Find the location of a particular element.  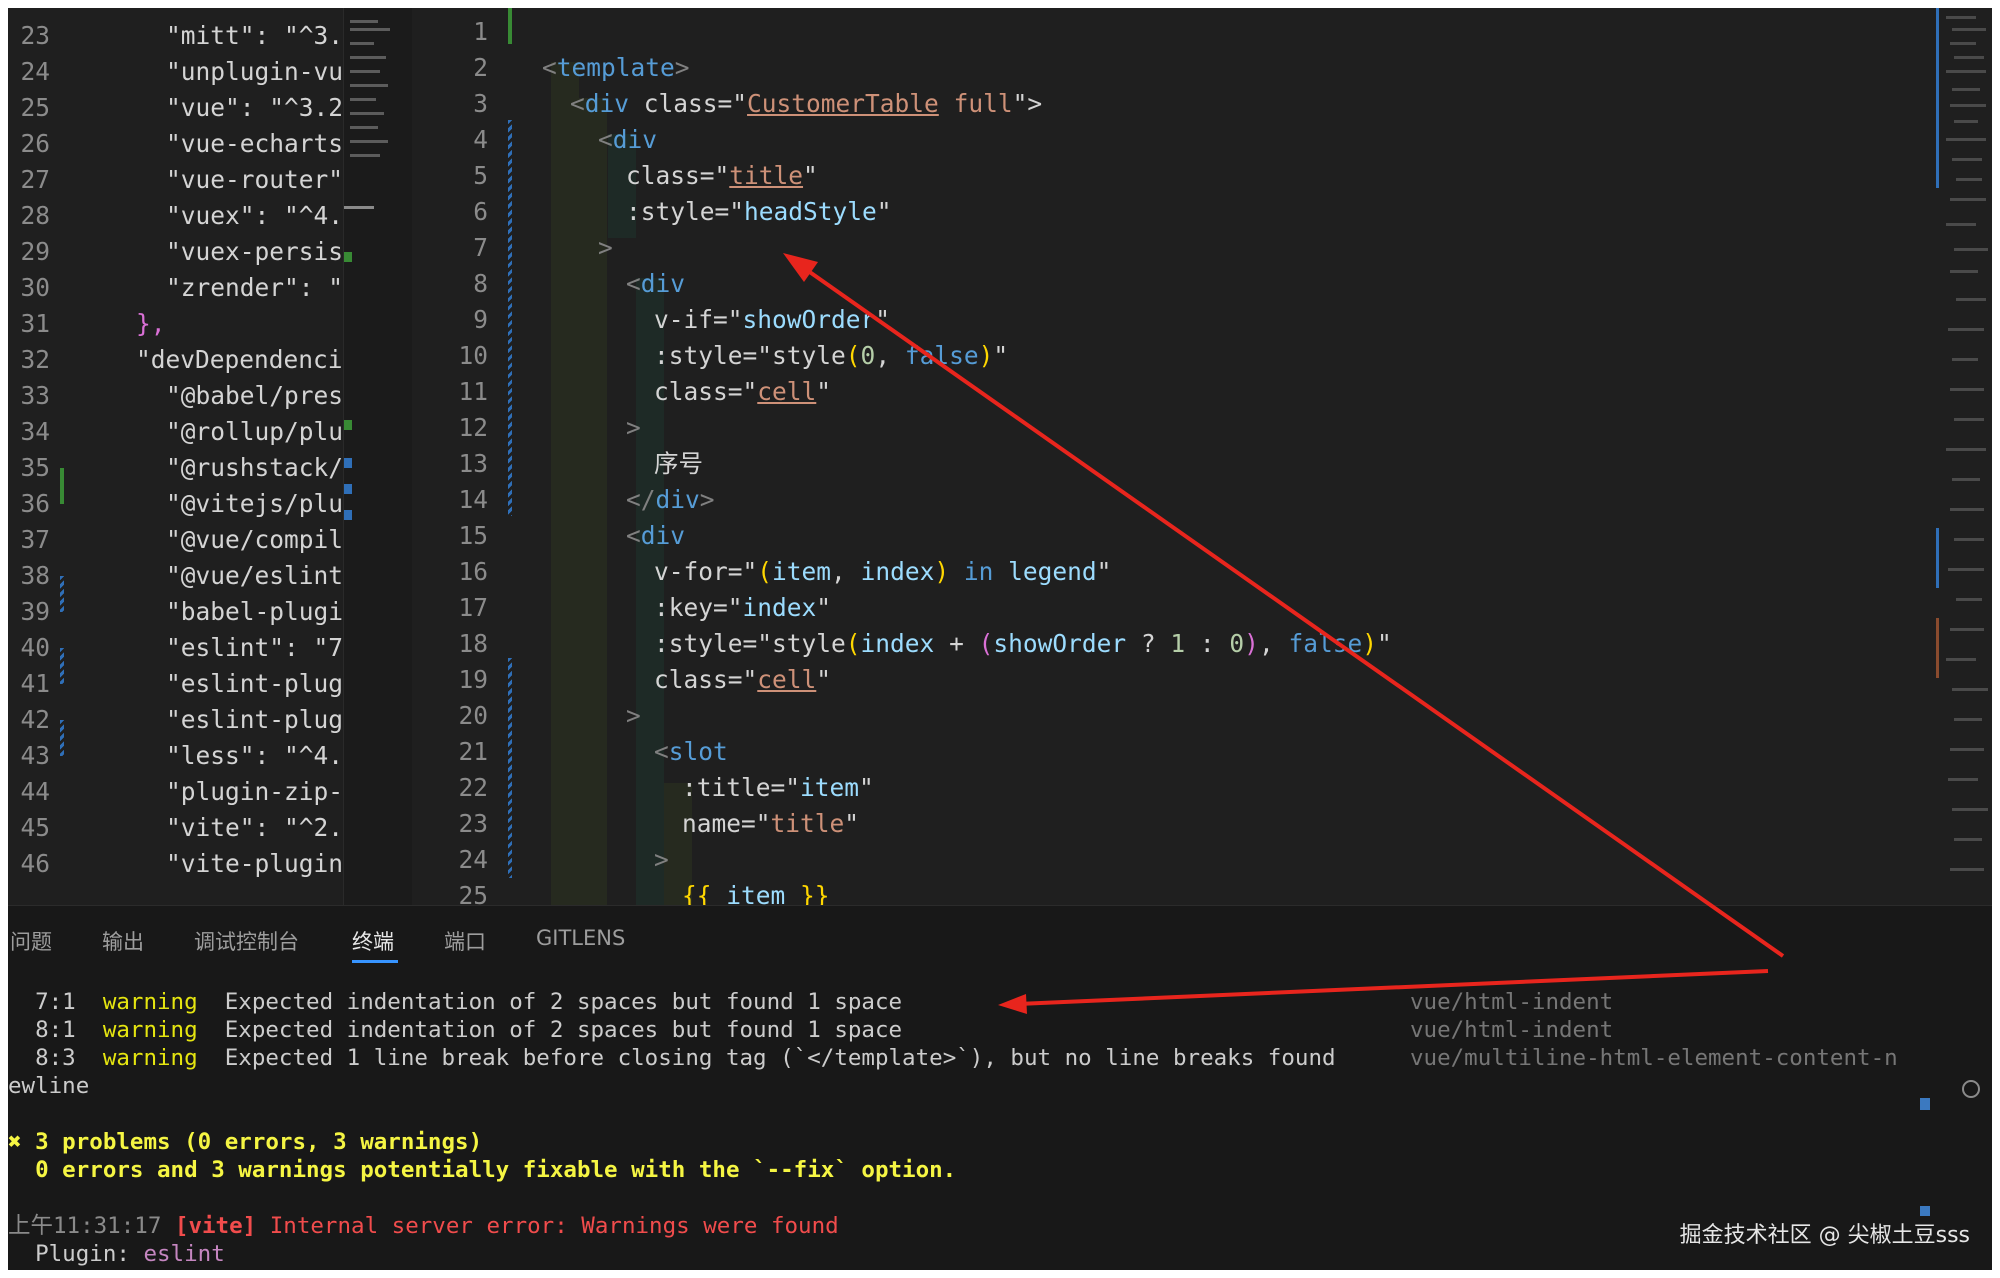

arrow-head-upper is located at coordinates (800, 267).